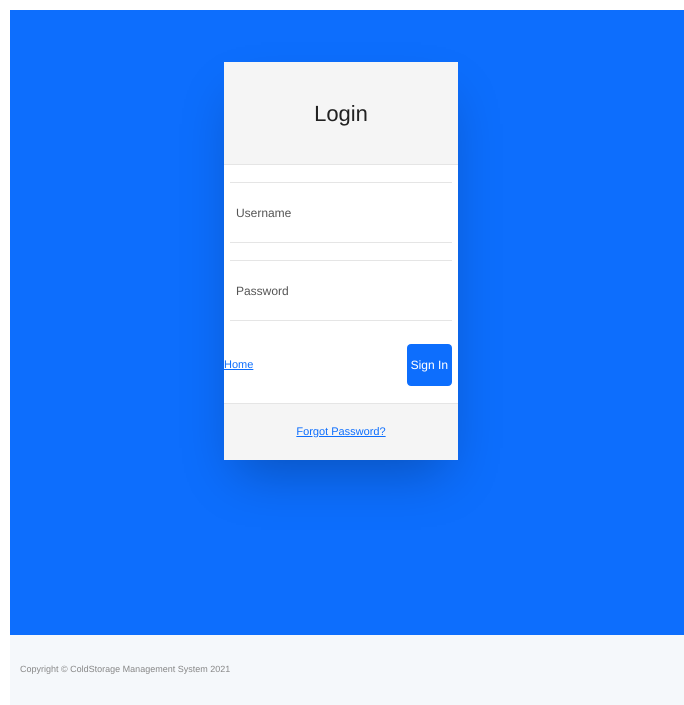 The height and width of the screenshot is (705, 684). Describe the element at coordinates (125, 669) in the screenshot. I see `copyright-text: Copyright © ColdStorage Management System 2021` at that location.